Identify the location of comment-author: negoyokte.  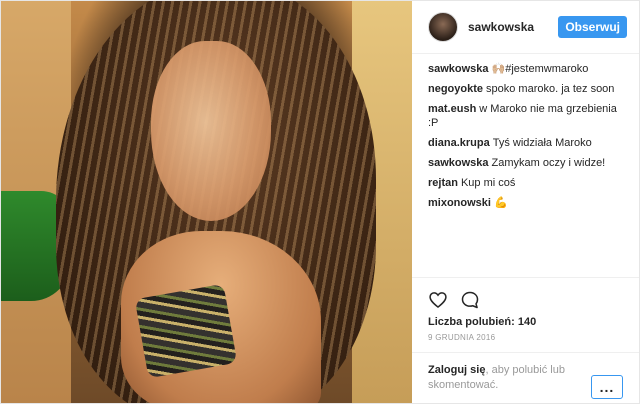
(455, 89).